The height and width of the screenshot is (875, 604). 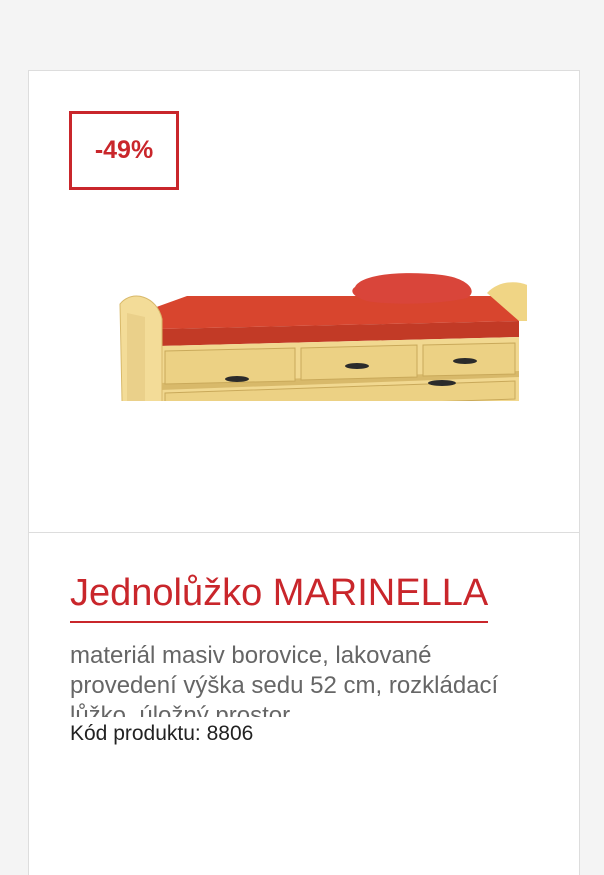 I want to click on product-code: Kód produktu: 8806, so click(x=305, y=734).